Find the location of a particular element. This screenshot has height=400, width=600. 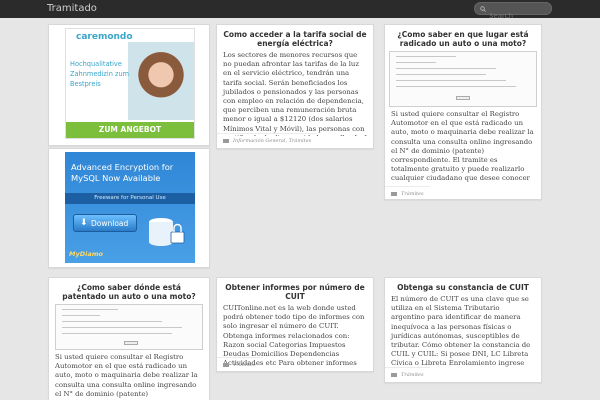

post-title: Obtenga su constancia de CUIT is located at coordinates (463, 285).